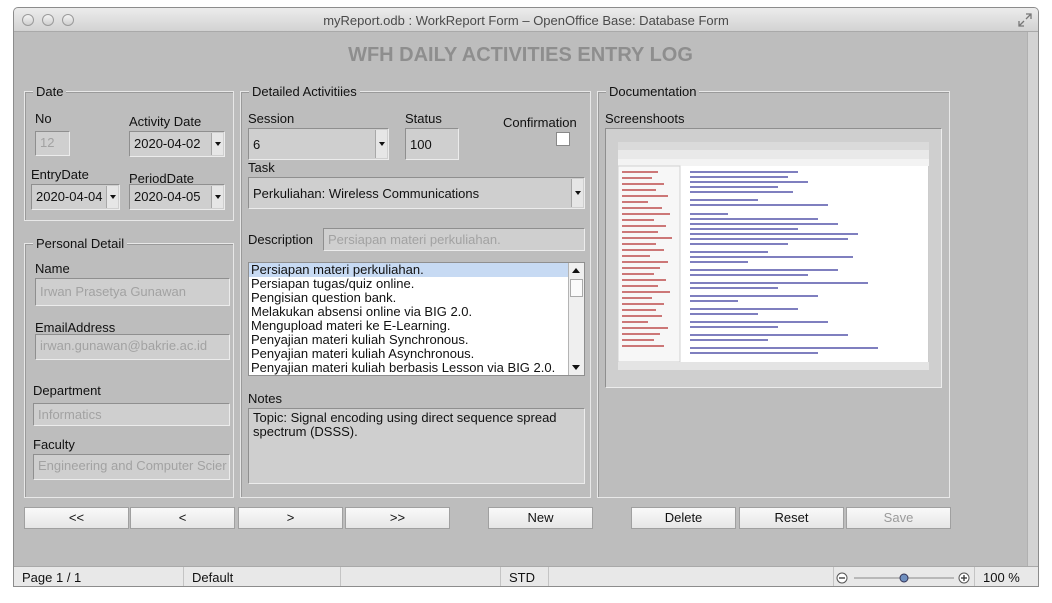 The image size is (1052, 603). Describe the element at coordinates (683, 518) in the screenshot. I see `delete-record-button: Delete` at that location.